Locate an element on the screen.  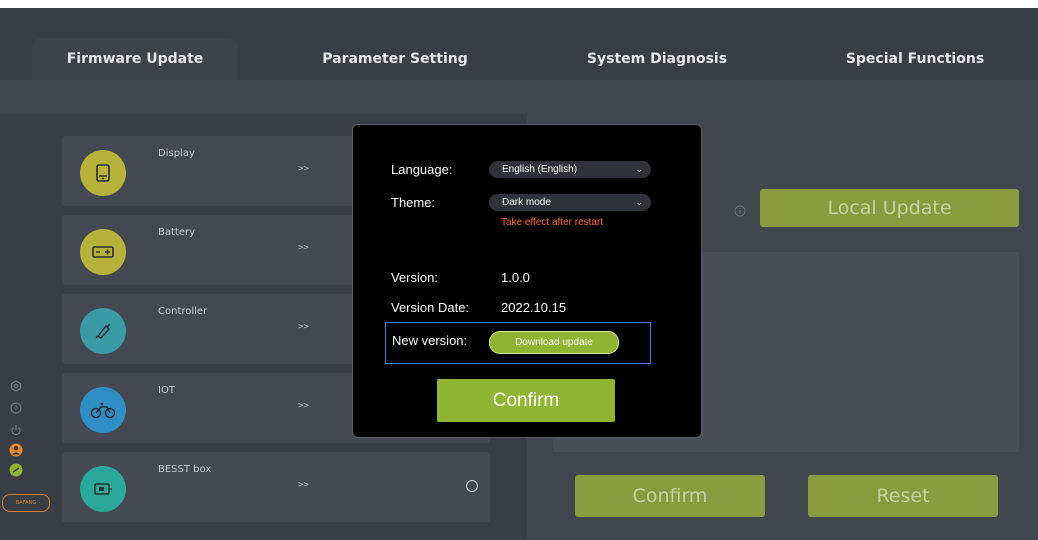
version-date-label: Version Date: is located at coordinates (430, 307).